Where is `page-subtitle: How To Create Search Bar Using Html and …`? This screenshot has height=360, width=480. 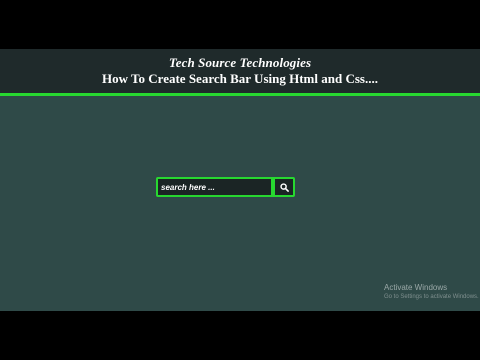 page-subtitle: How To Create Search Bar Using Html and … is located at coordinates (240, 78).